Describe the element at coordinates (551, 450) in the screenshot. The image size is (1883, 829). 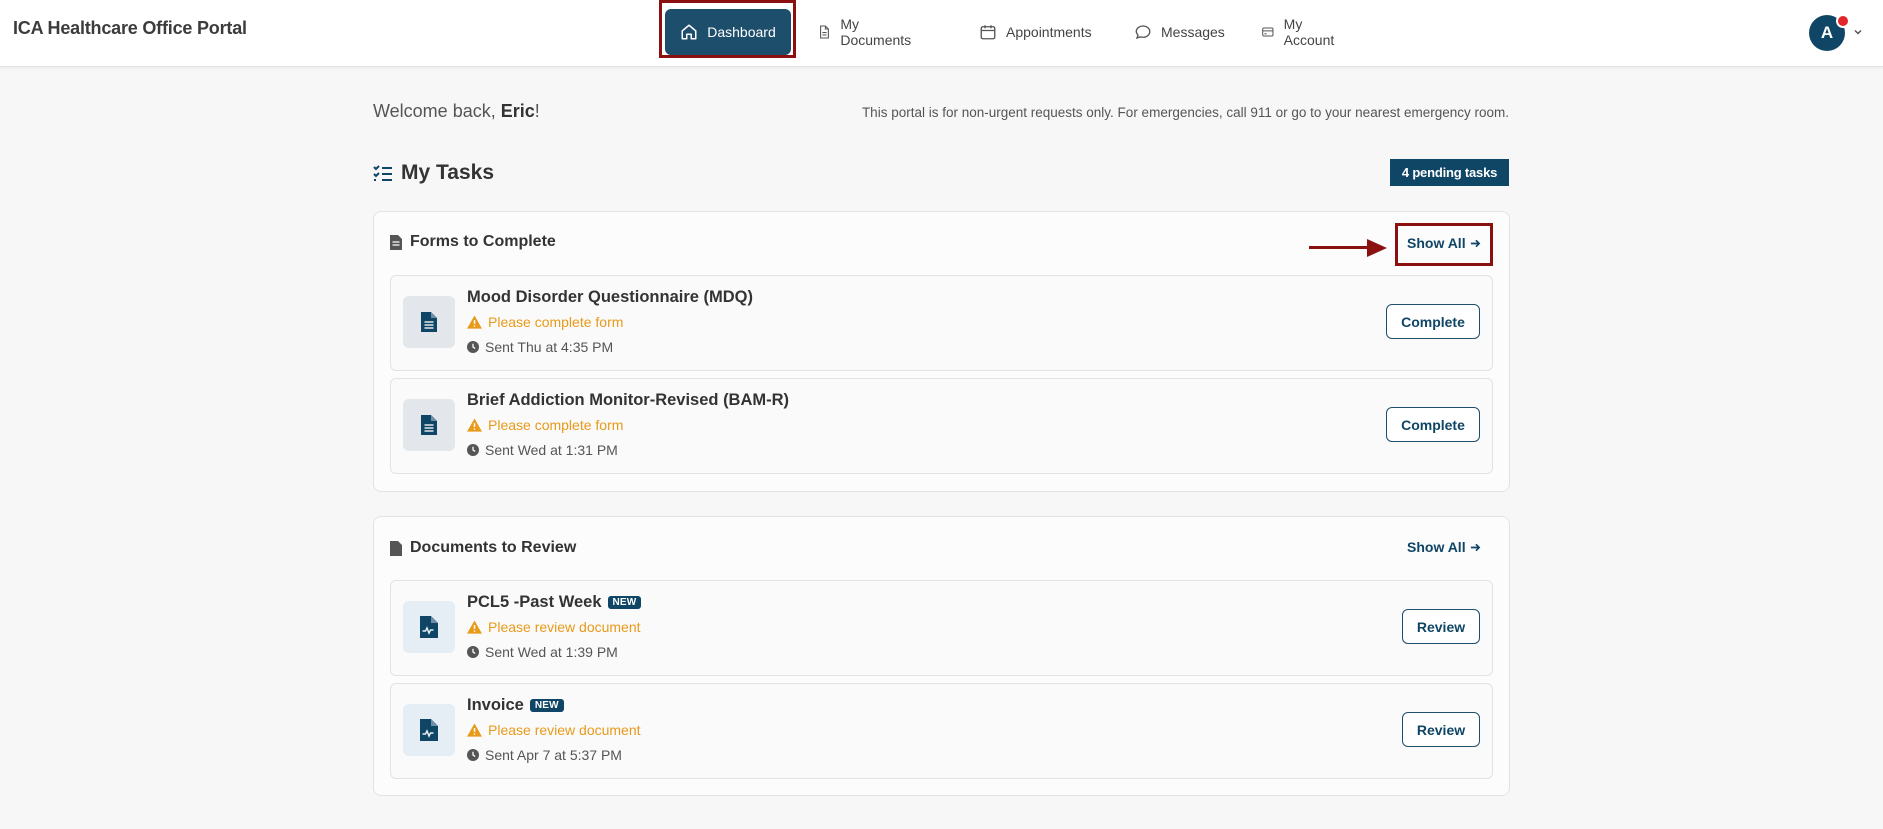
I see `sent-text: Sent Wed at 1:31 PM` at that location.